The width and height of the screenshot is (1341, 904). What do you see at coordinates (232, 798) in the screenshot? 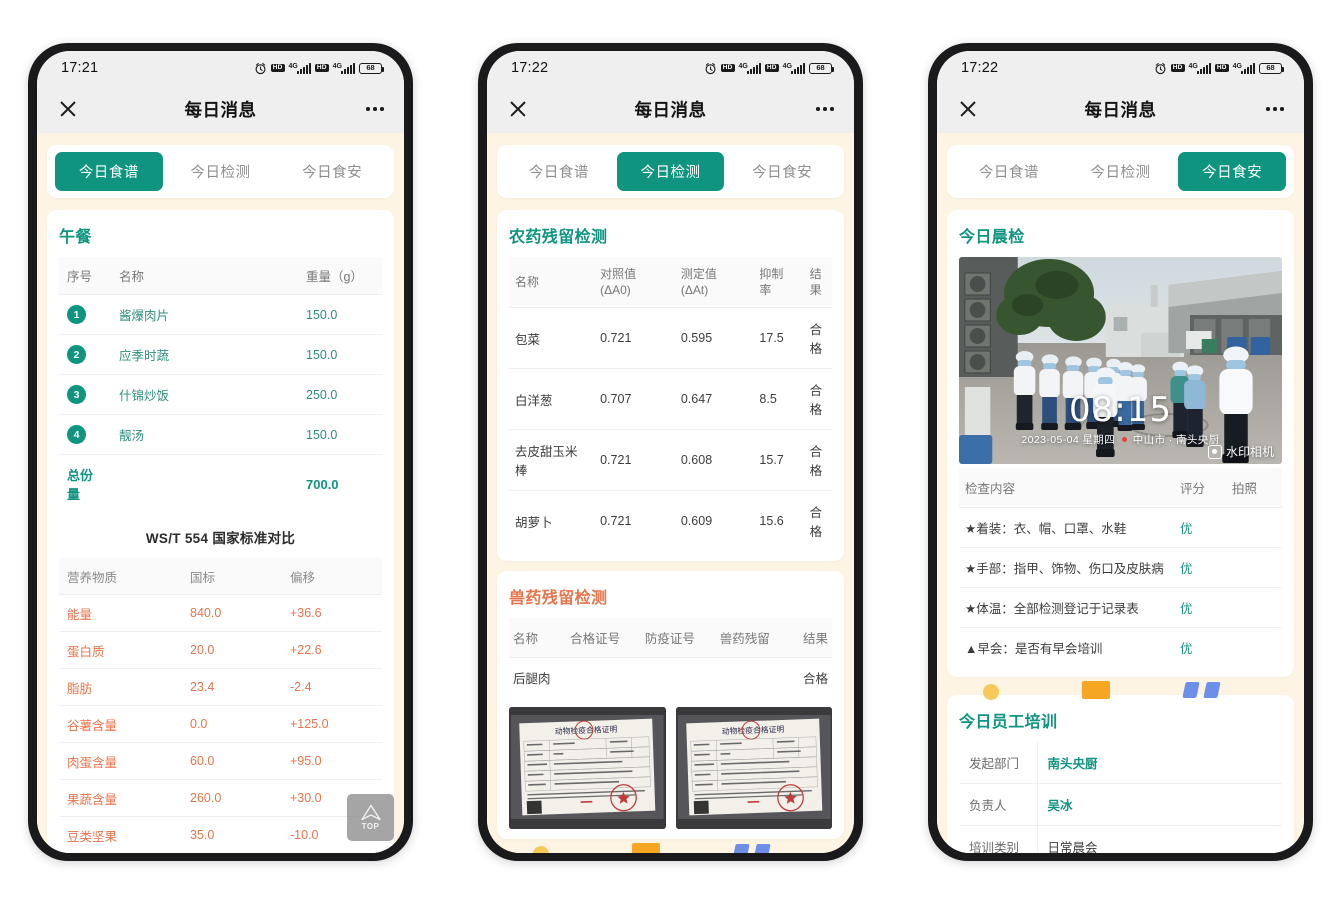
I see `nutri-std: 260.0` at bounding box center [232, 798].